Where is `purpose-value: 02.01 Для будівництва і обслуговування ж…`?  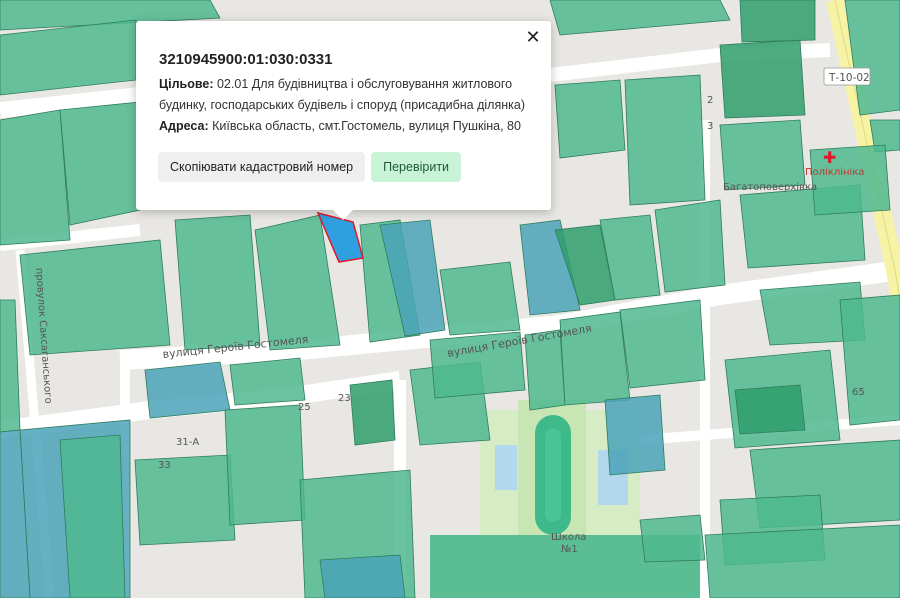
purpose-value: 02.01 Для будівництва і обслуговування ж… is located at coordinates (342, 94).